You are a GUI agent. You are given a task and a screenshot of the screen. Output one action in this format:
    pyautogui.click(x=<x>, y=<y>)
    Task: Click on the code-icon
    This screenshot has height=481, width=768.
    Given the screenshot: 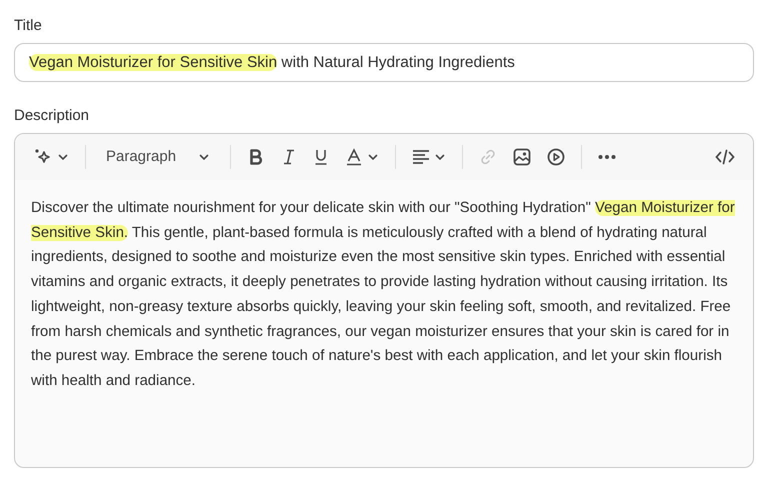 What is the action you would take?
    pyautogui.click(x=725, y=157)
    